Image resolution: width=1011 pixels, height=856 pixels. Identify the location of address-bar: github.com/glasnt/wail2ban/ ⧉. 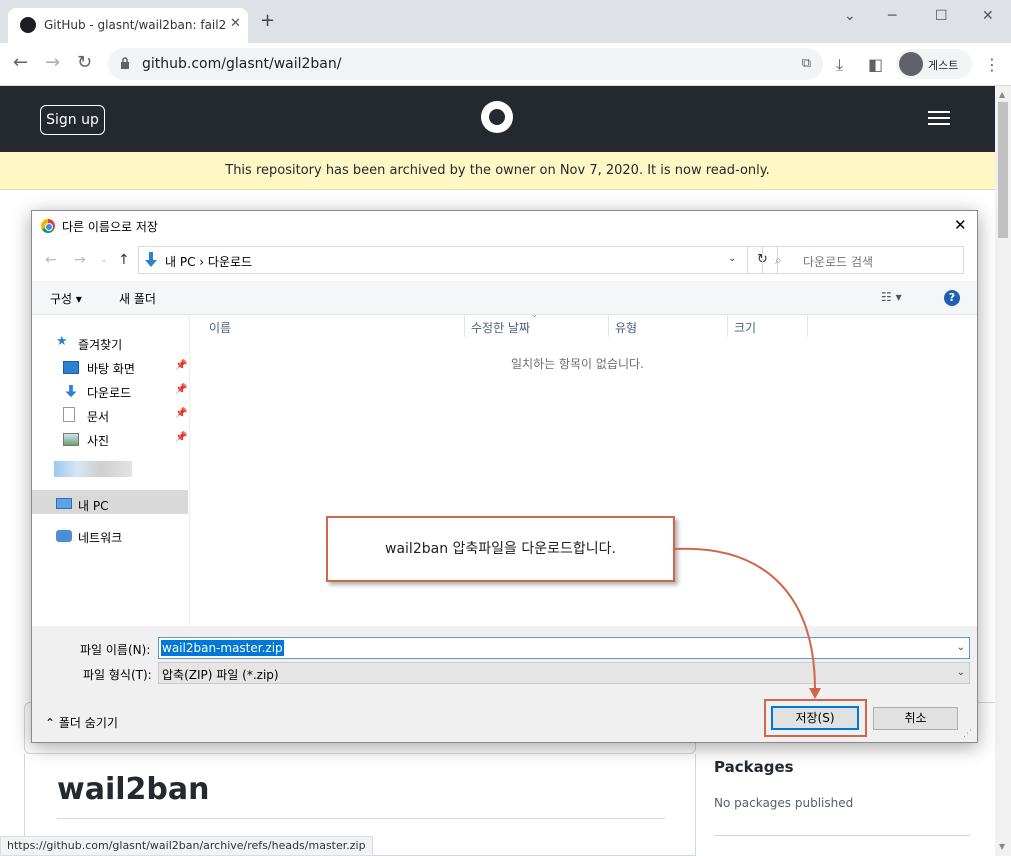
(465, 64).